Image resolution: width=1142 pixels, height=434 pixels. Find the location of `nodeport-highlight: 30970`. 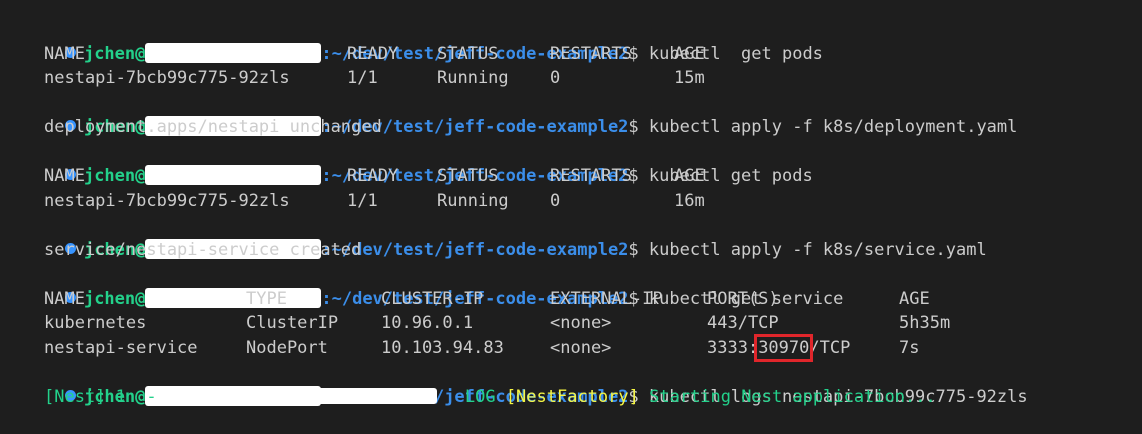

nodeport-highlight: 30970 is located at coordinates (784, 347).